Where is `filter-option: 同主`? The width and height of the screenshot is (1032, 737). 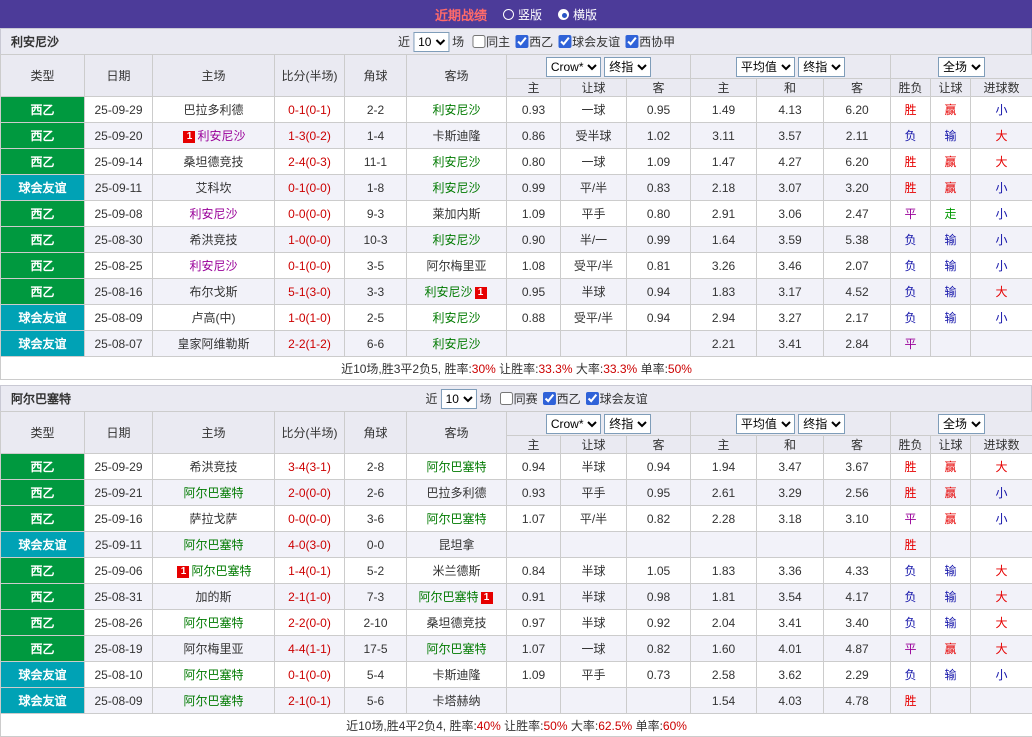 filter-option: 同主 is located at coordinates (488, 41).